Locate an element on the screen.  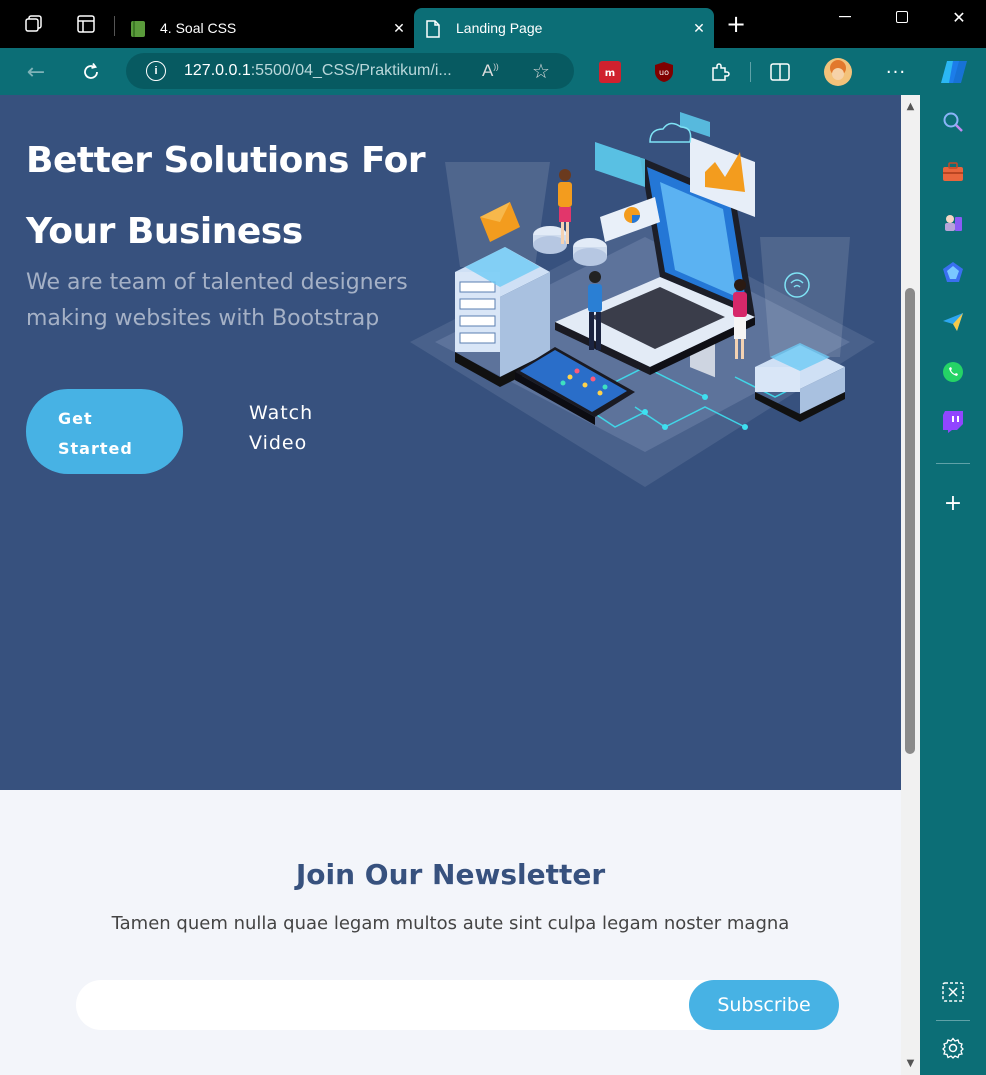
profile-avatar is located at coordinates (838, 72).